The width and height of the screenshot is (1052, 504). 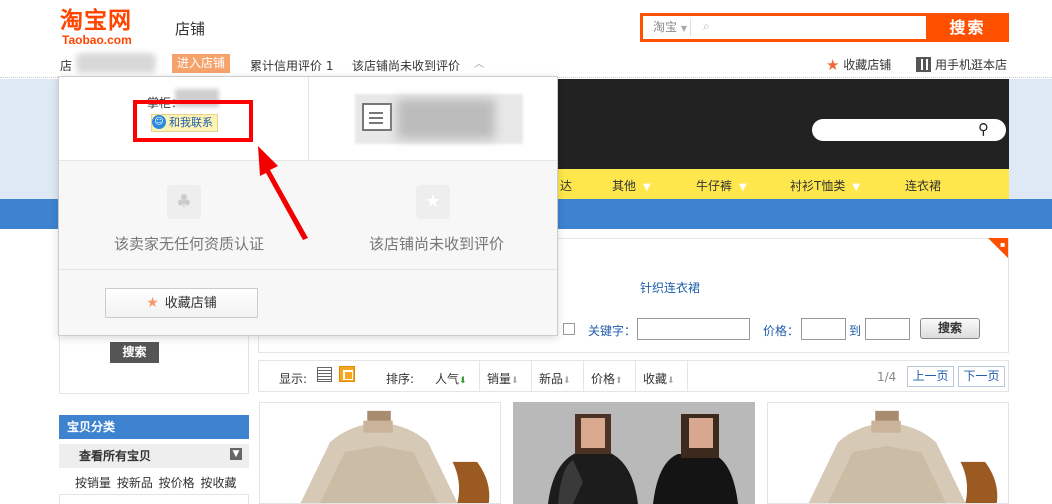 What do you see at coordinates (823, 329) in the screenshot?
I see `price-min-input` at bounding box center [823, 329].